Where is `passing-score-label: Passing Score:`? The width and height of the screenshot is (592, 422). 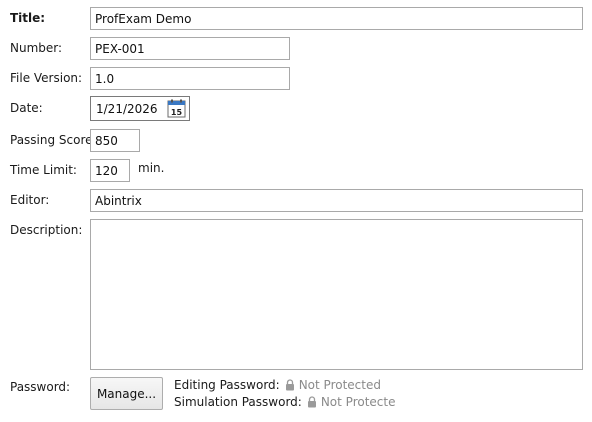
passing-score-label: Passing Score: is located at coordinates (53, 140).